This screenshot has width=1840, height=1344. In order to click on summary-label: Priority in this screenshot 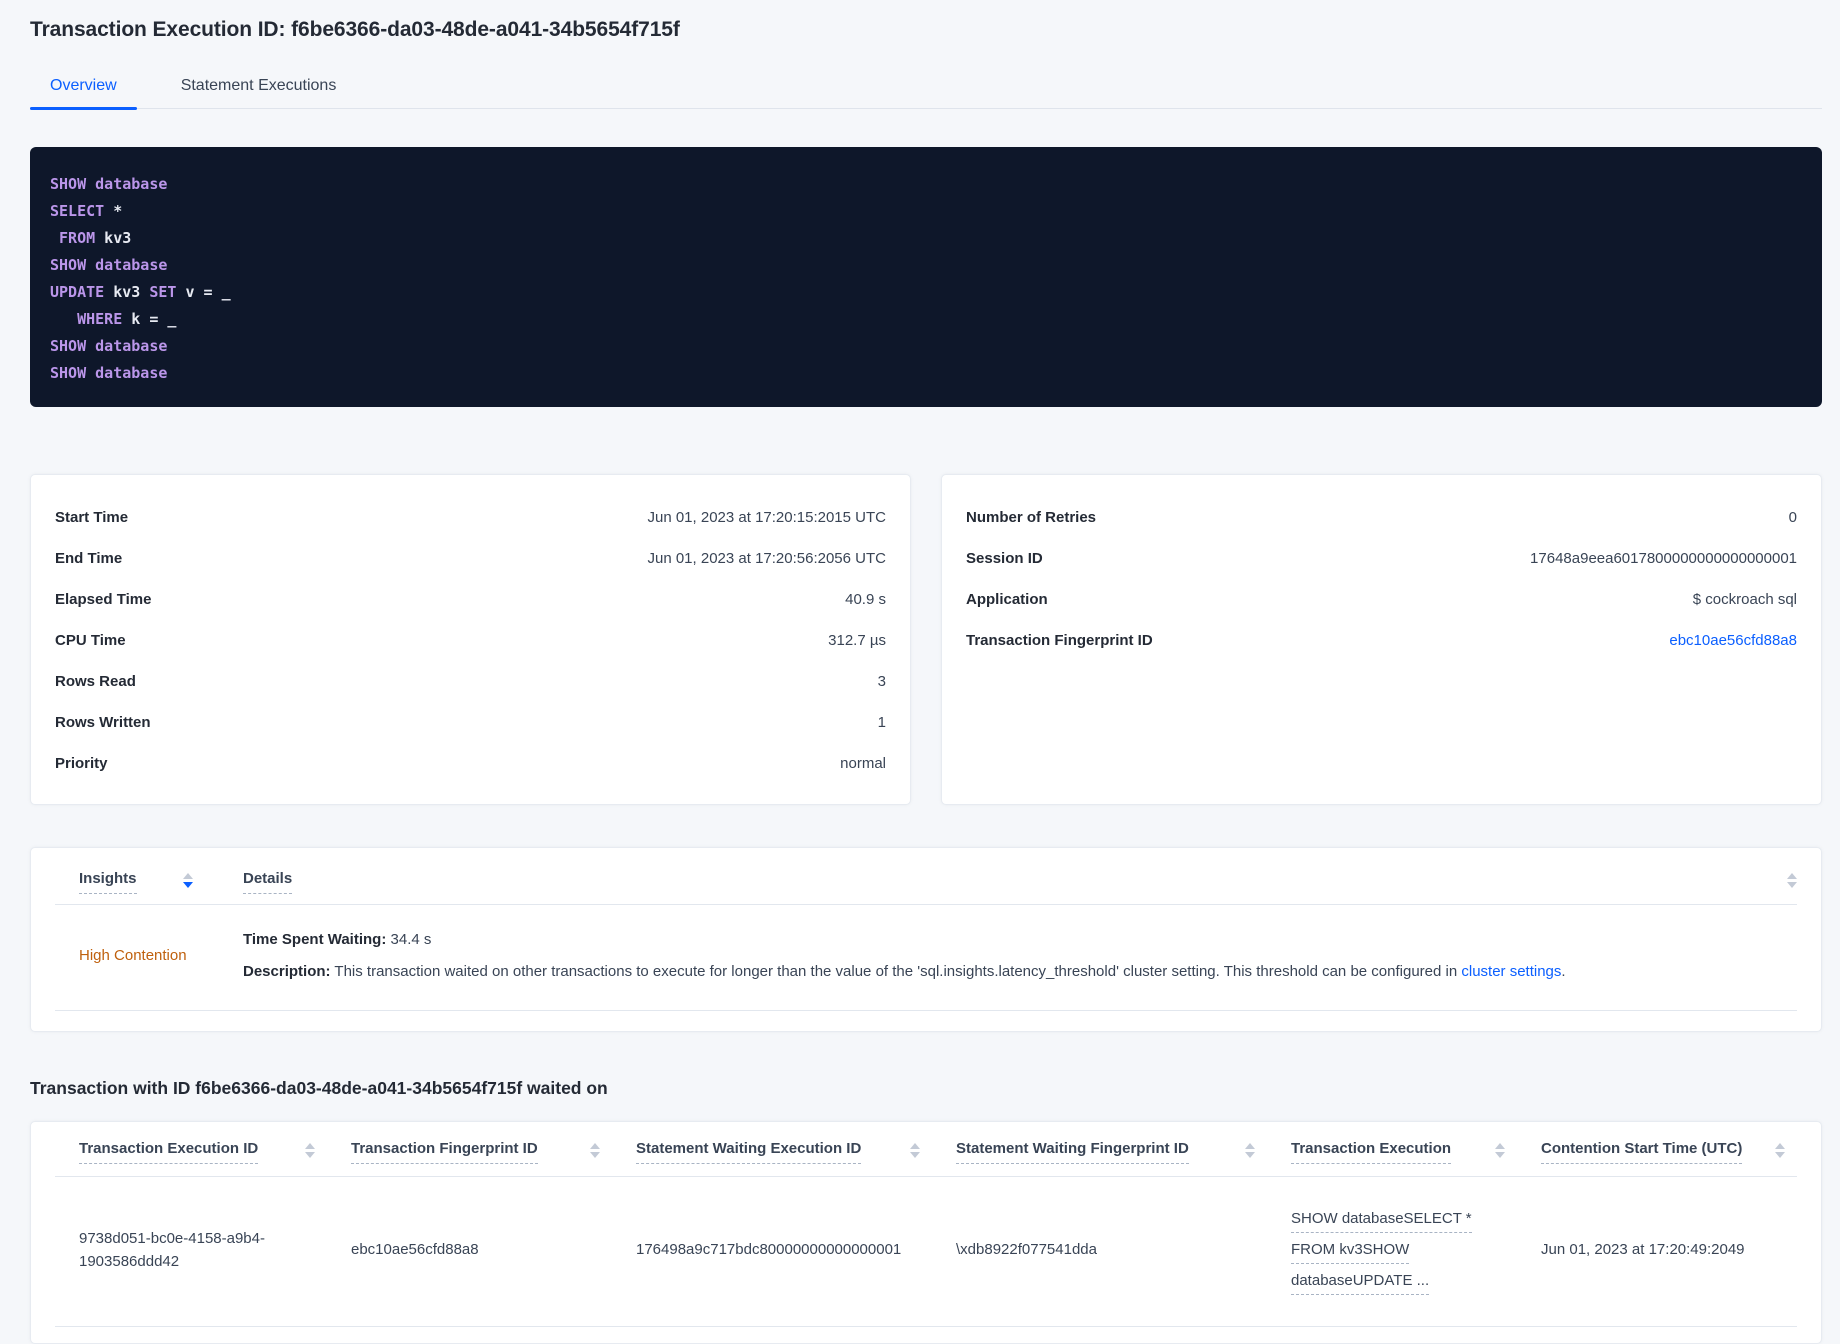, I will do `click(81, 763)`.